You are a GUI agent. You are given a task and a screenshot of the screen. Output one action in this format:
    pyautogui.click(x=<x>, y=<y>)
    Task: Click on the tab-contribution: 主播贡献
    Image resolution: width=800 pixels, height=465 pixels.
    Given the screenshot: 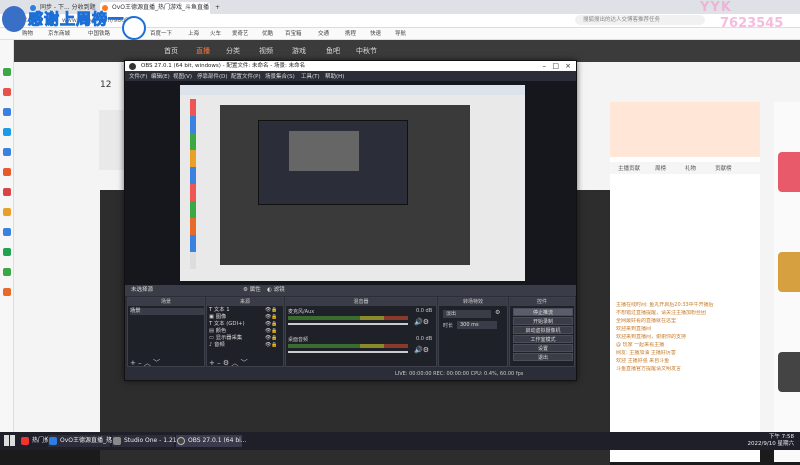 What is the action you would take?
    pyautogui.click(x=629, y=168)
    